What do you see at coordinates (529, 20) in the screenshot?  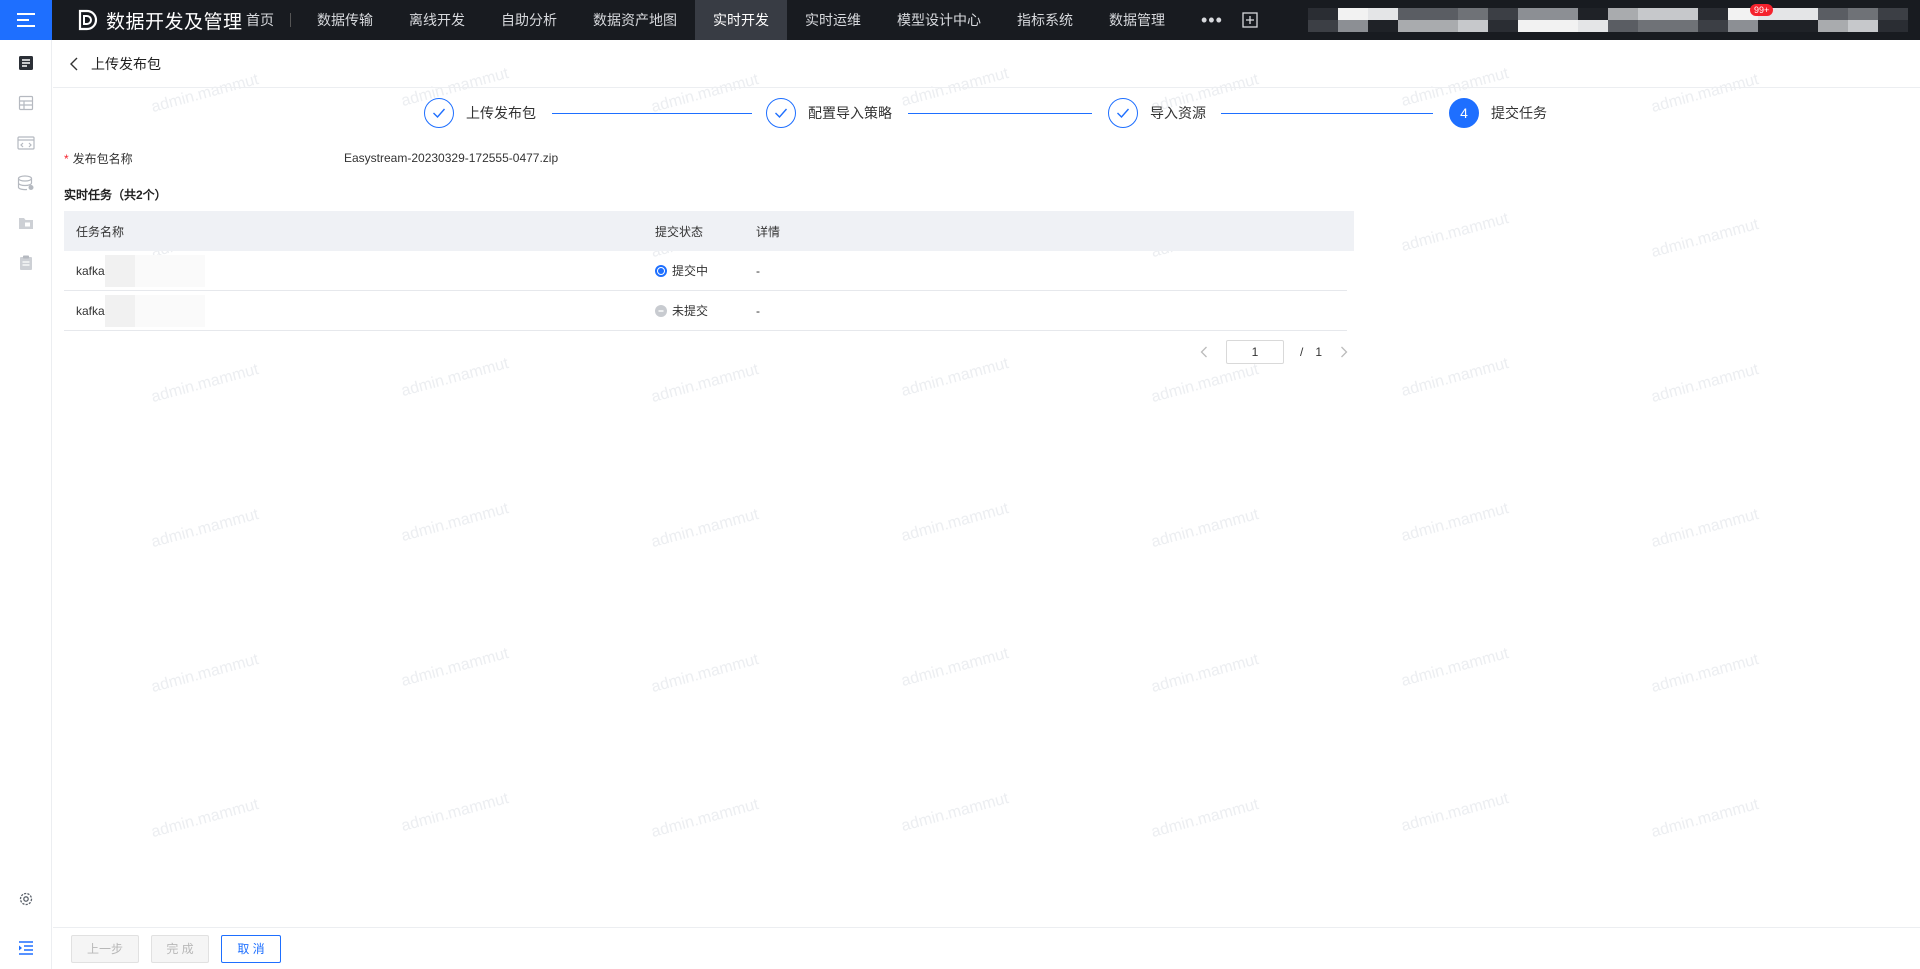 I see `nav-item-self-analysis: 自助分析` at bounding box center [529, 20].